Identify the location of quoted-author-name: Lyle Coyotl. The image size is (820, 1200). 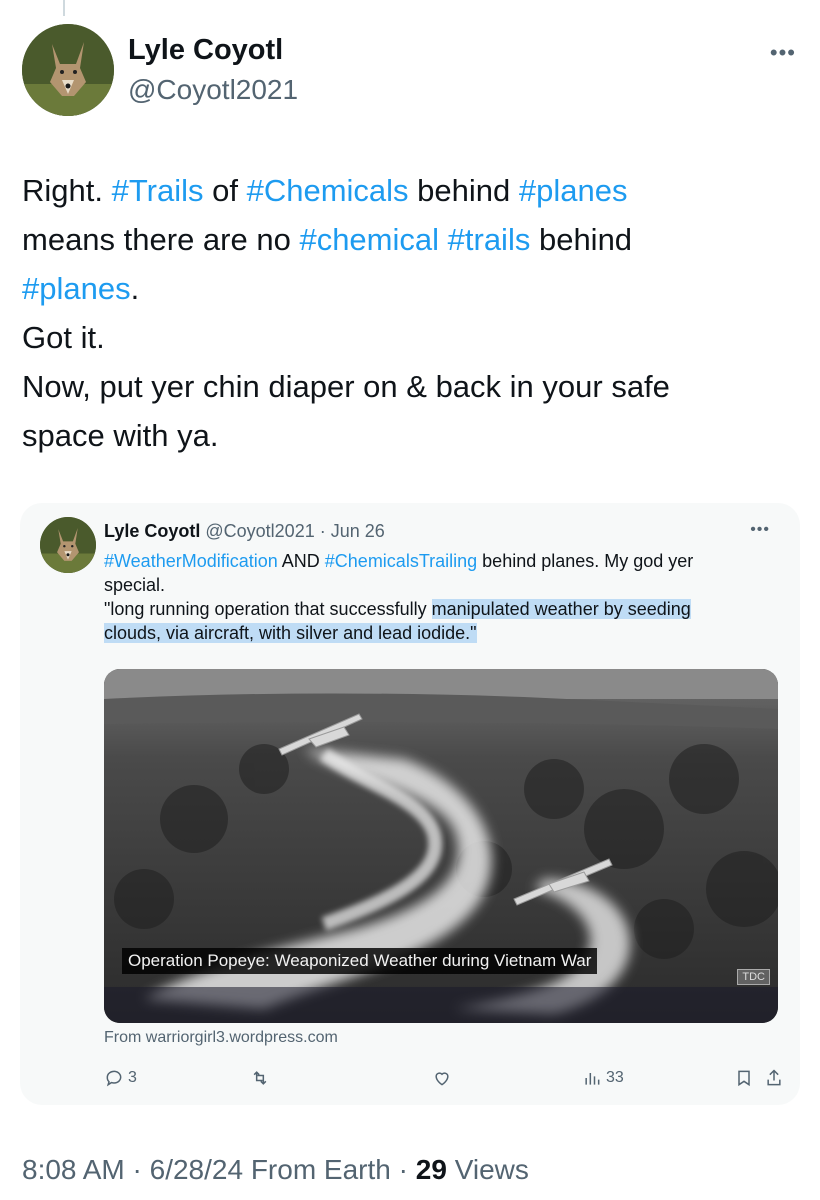
(152, 531).